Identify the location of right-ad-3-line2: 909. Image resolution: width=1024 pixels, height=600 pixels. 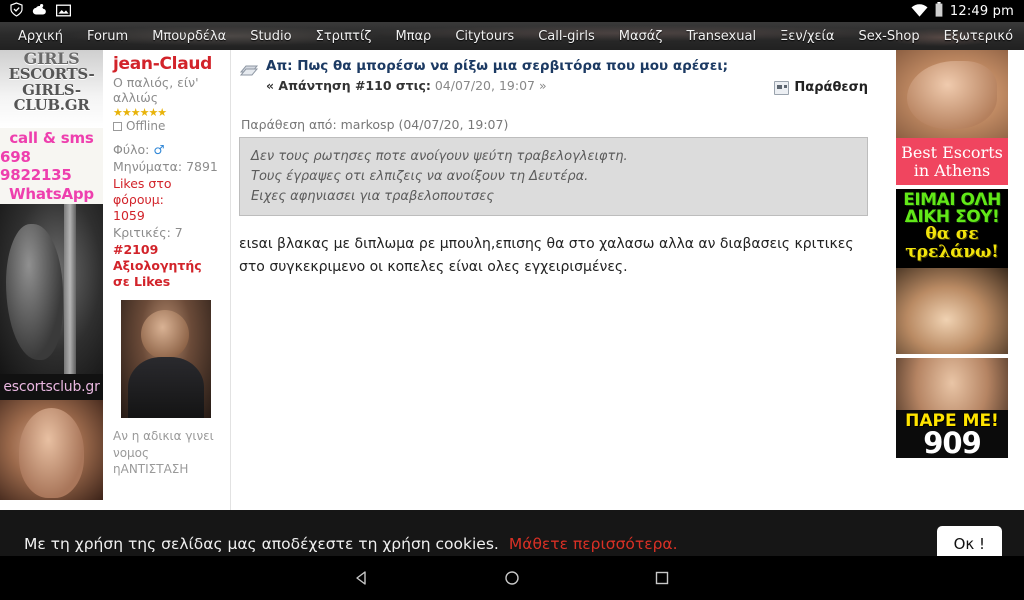
(952, 442).